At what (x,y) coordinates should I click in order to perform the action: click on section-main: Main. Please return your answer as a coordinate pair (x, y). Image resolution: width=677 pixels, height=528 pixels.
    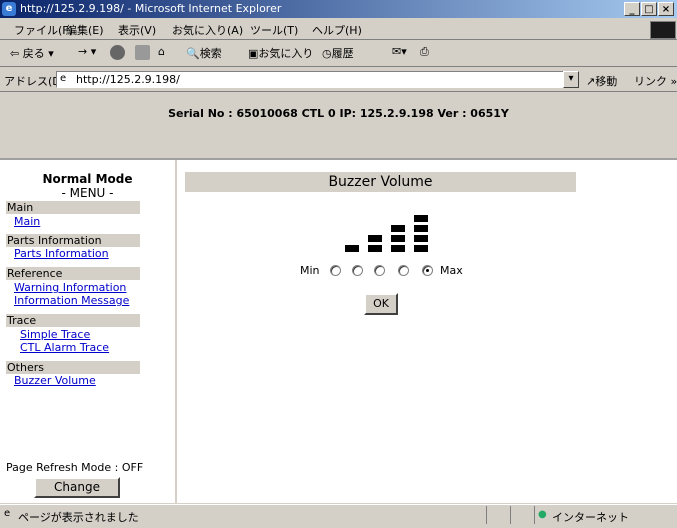
    Looking at the image, I should click on (73, 207).